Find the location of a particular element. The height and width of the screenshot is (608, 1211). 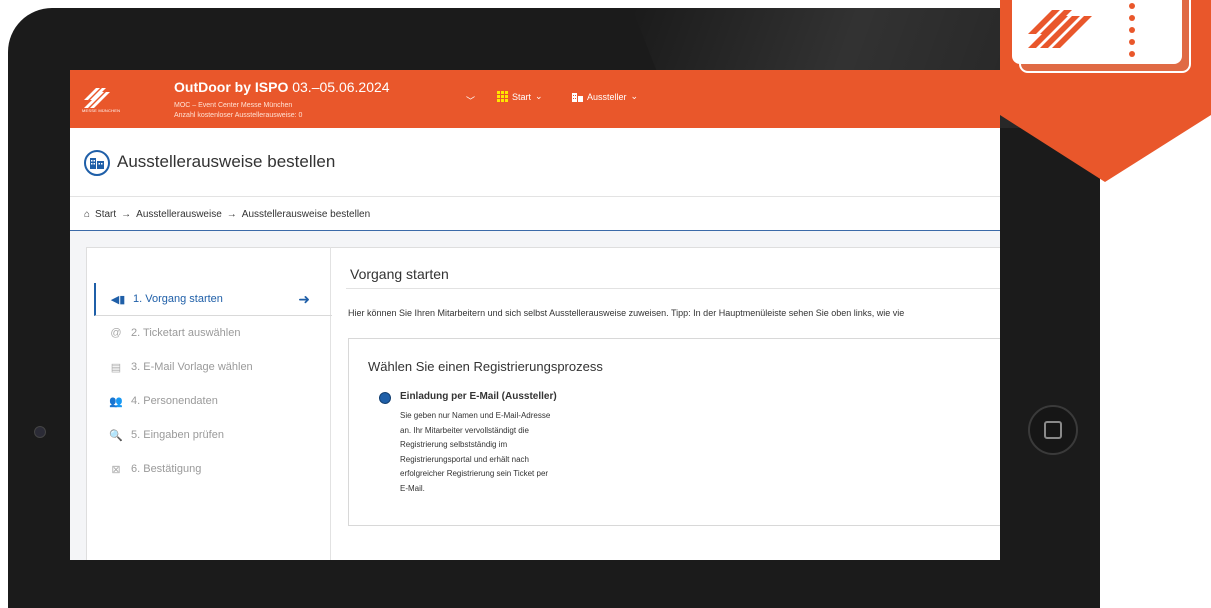

event-name: OutDoor by ISPO is located at coordinates (231, 87).